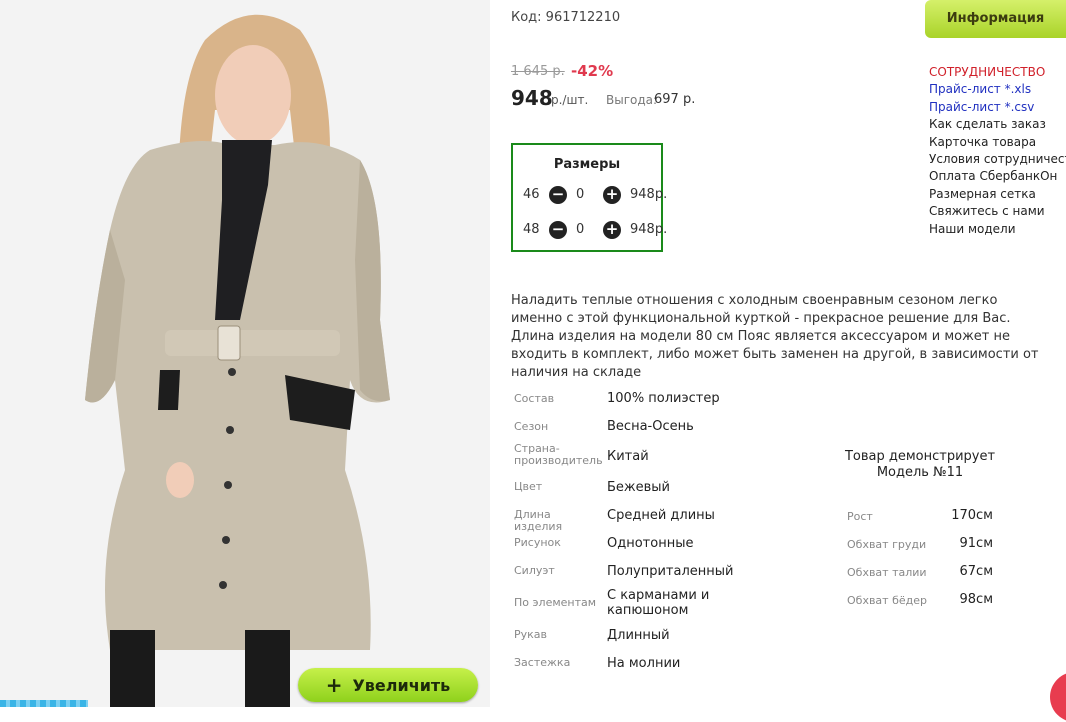 The height and width of the screenshot is (722, 1066). What do you see at coordinates (976, 571) in the screenshot?
I see `measurement-value: 67см` at bounding box center [976, 571].